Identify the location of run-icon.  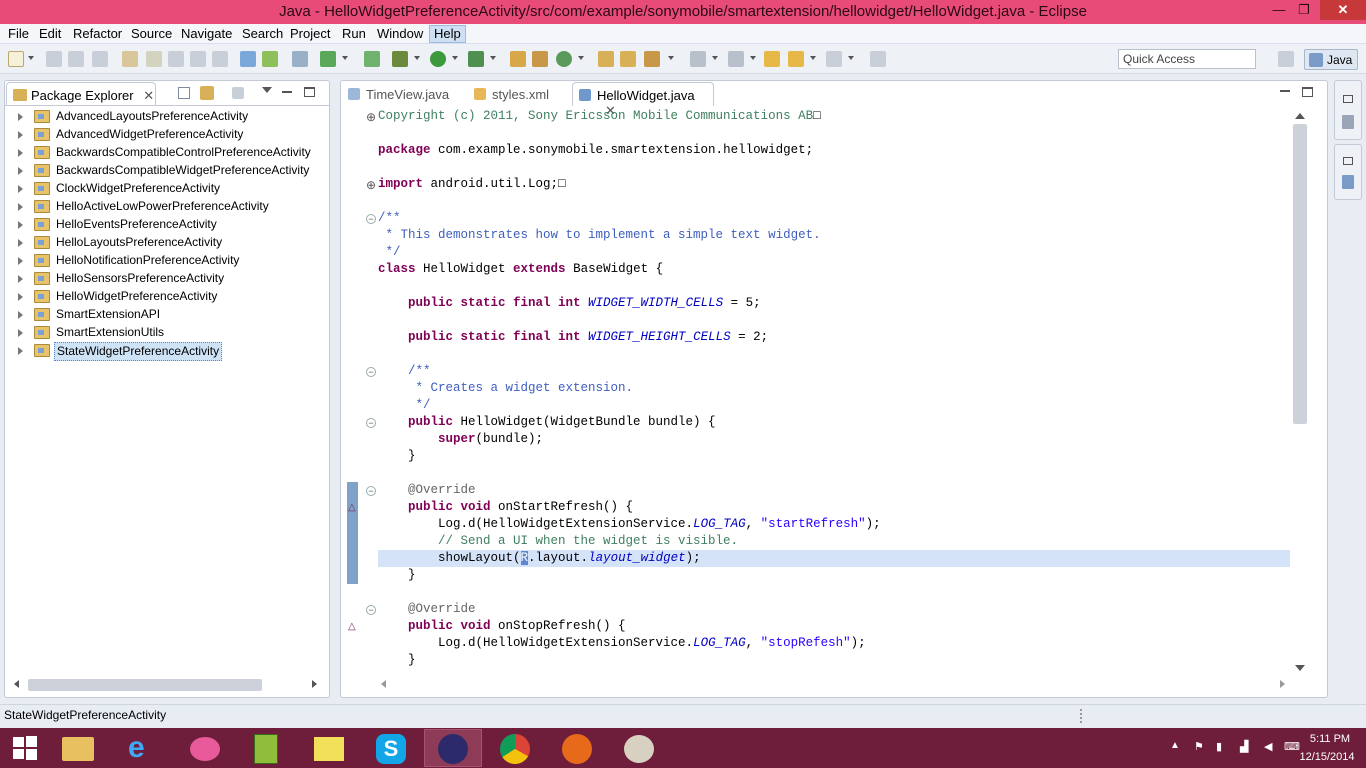
(438, 59).